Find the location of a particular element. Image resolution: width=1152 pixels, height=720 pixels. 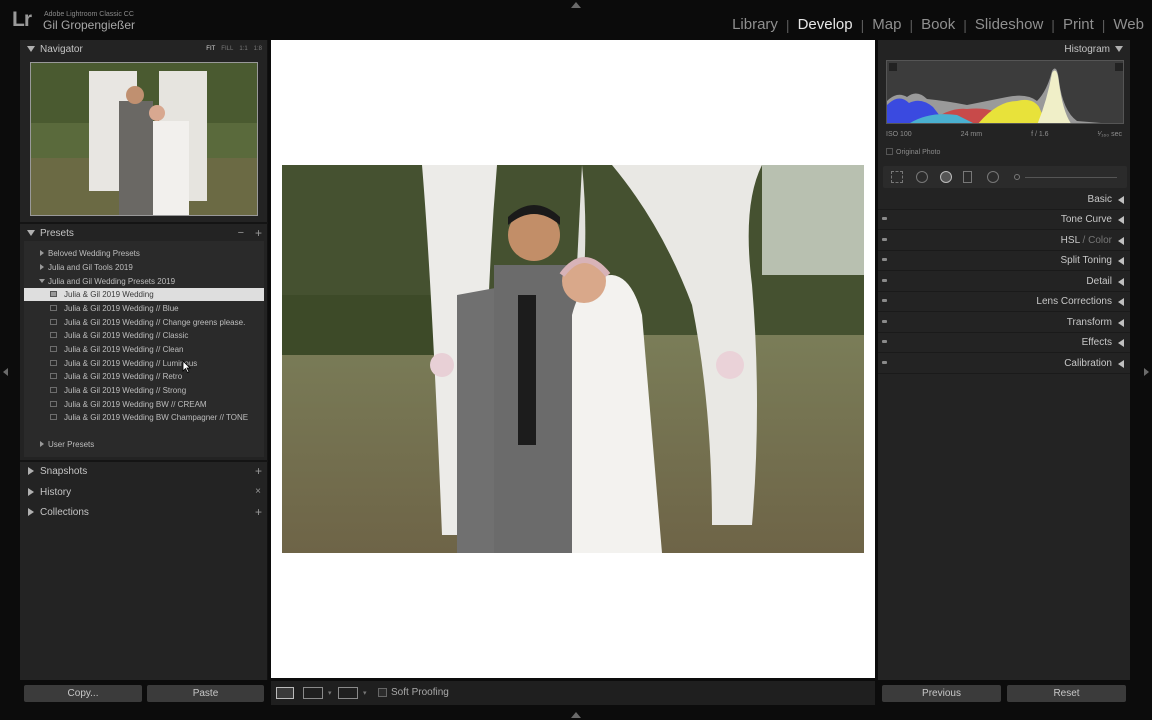

original-photo-toggle: Original Photo is located at coordinates (913, 152).